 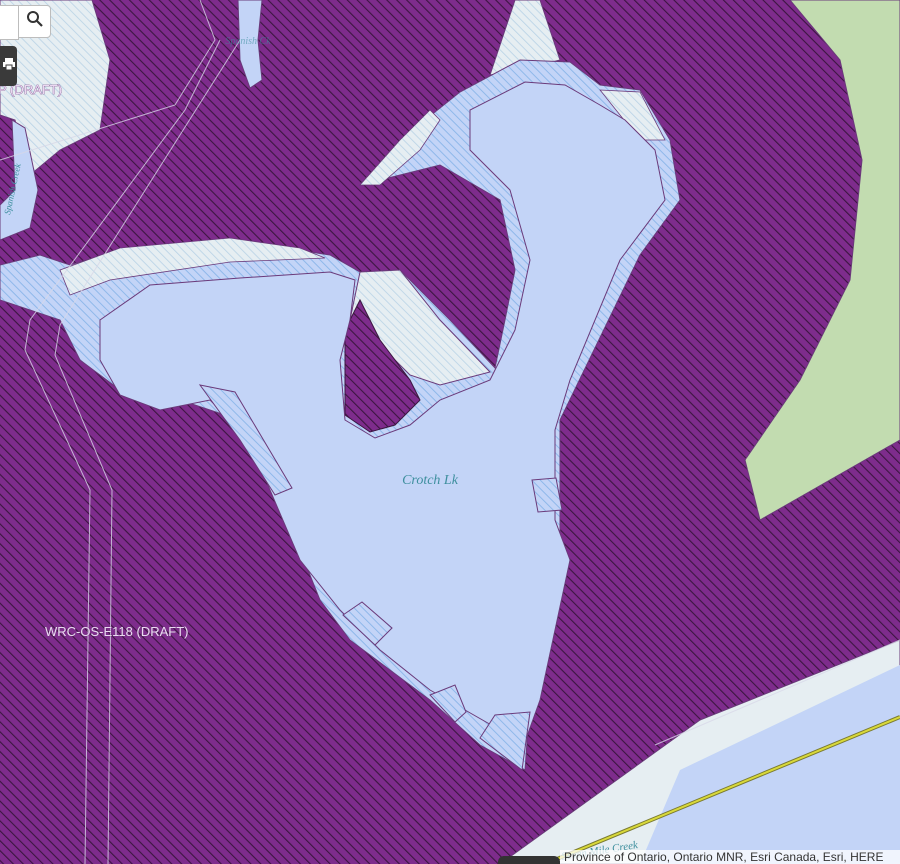 I want to click on attribution-toggle, so click(x=529, y=860).